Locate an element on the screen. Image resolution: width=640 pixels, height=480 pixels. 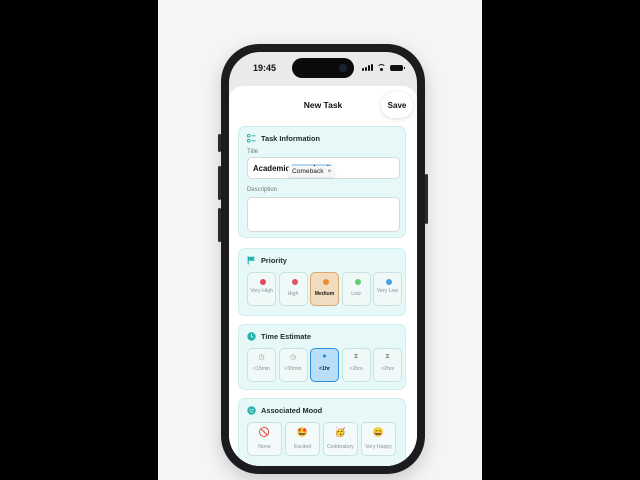
no-entry-icon: 🚫 is located at coordinates (264, 432).